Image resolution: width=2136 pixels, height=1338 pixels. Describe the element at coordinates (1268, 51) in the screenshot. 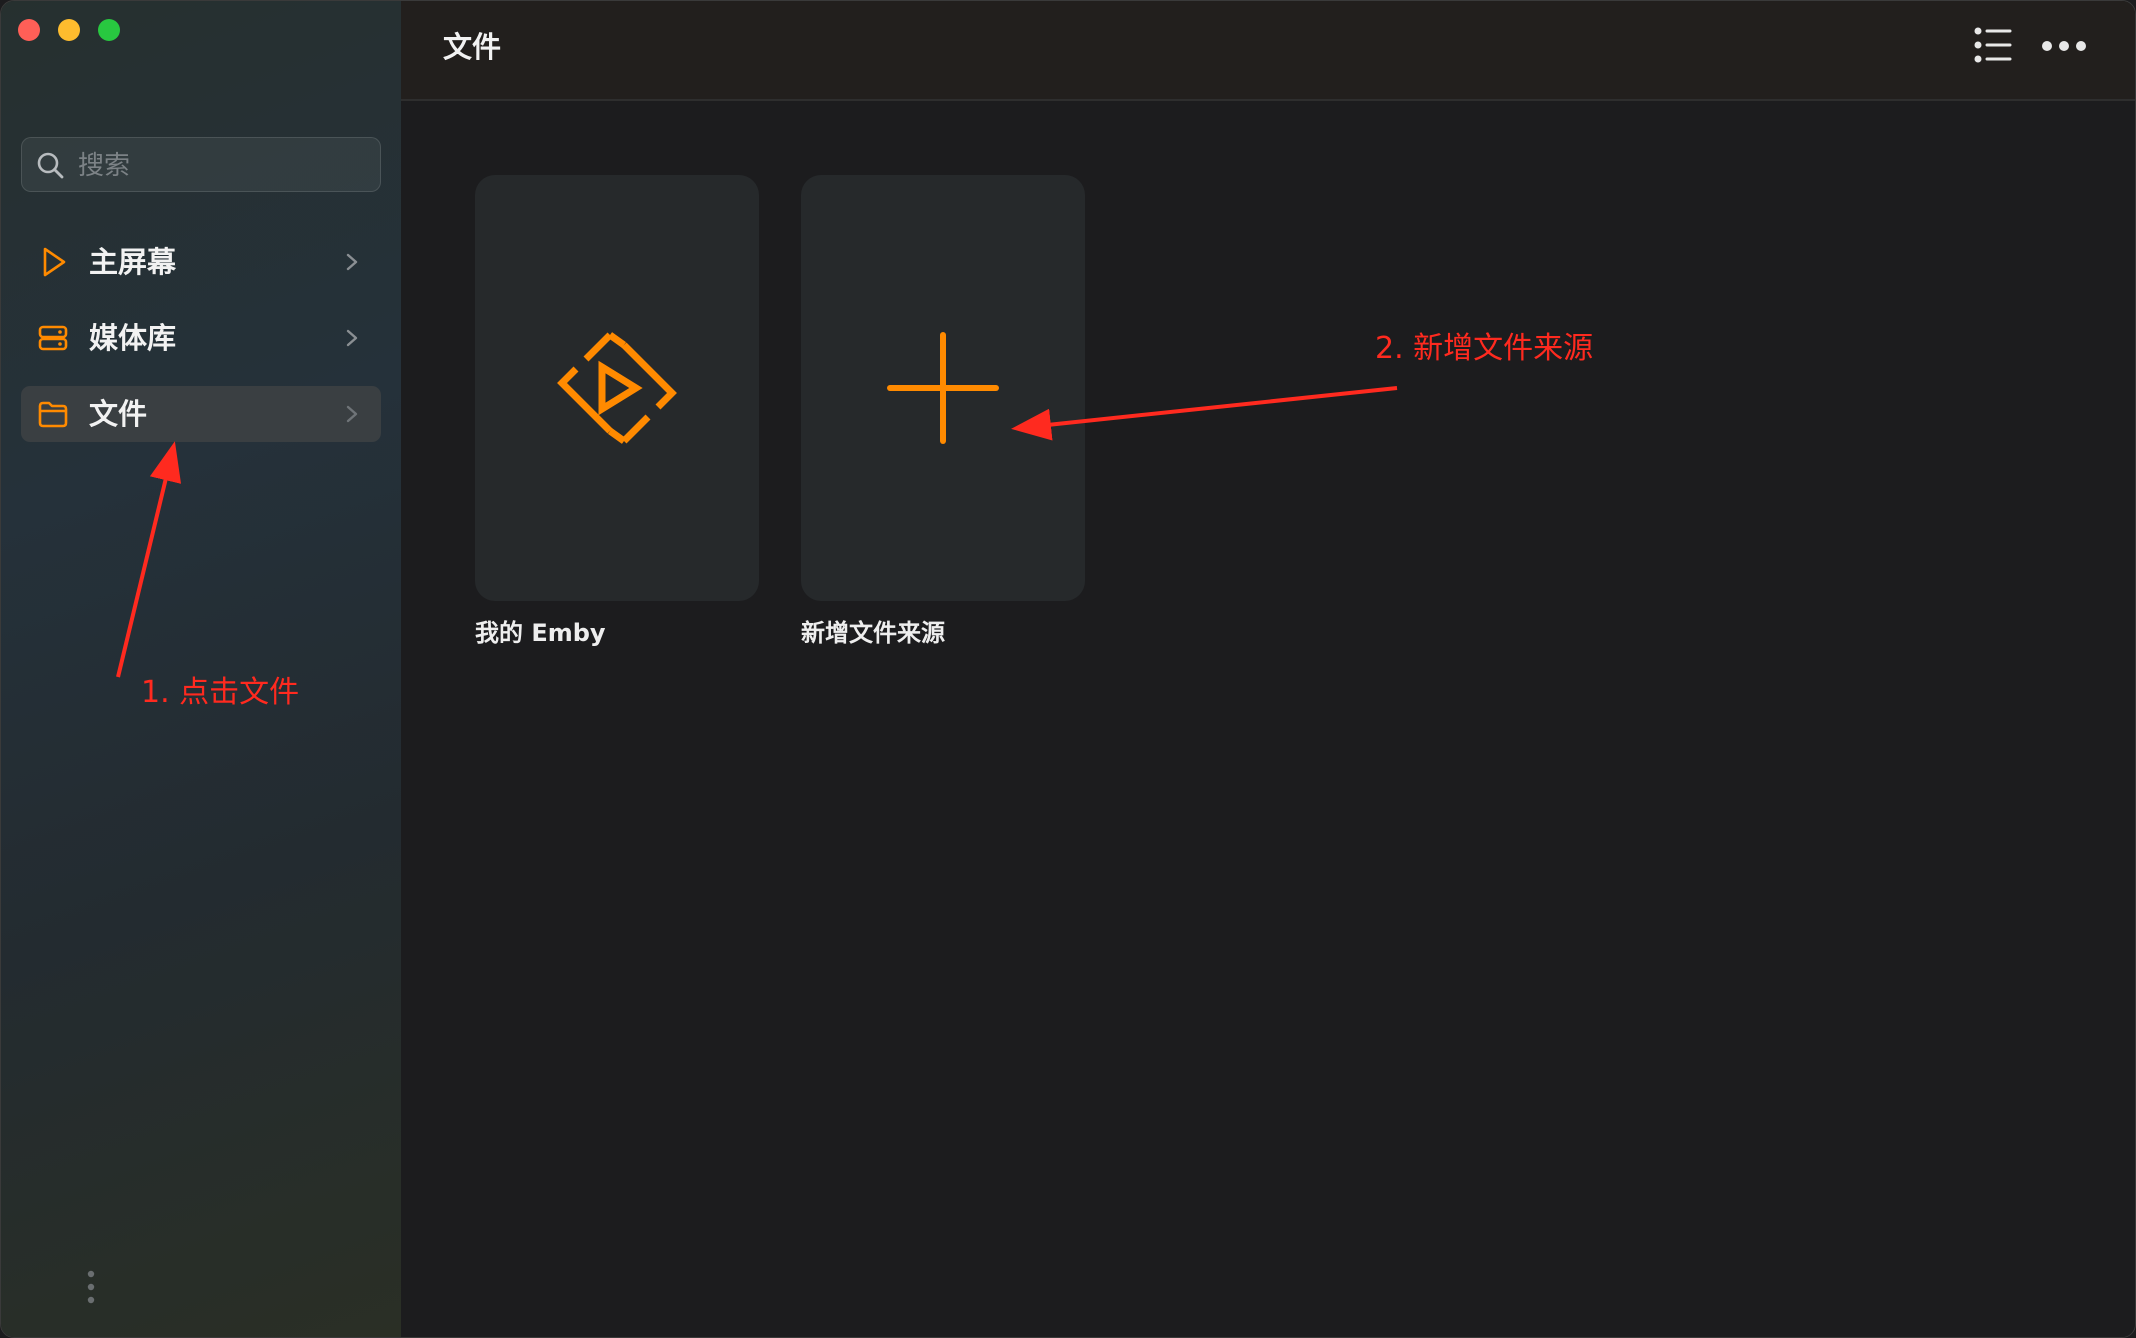

I see `header: 文件` at that location.